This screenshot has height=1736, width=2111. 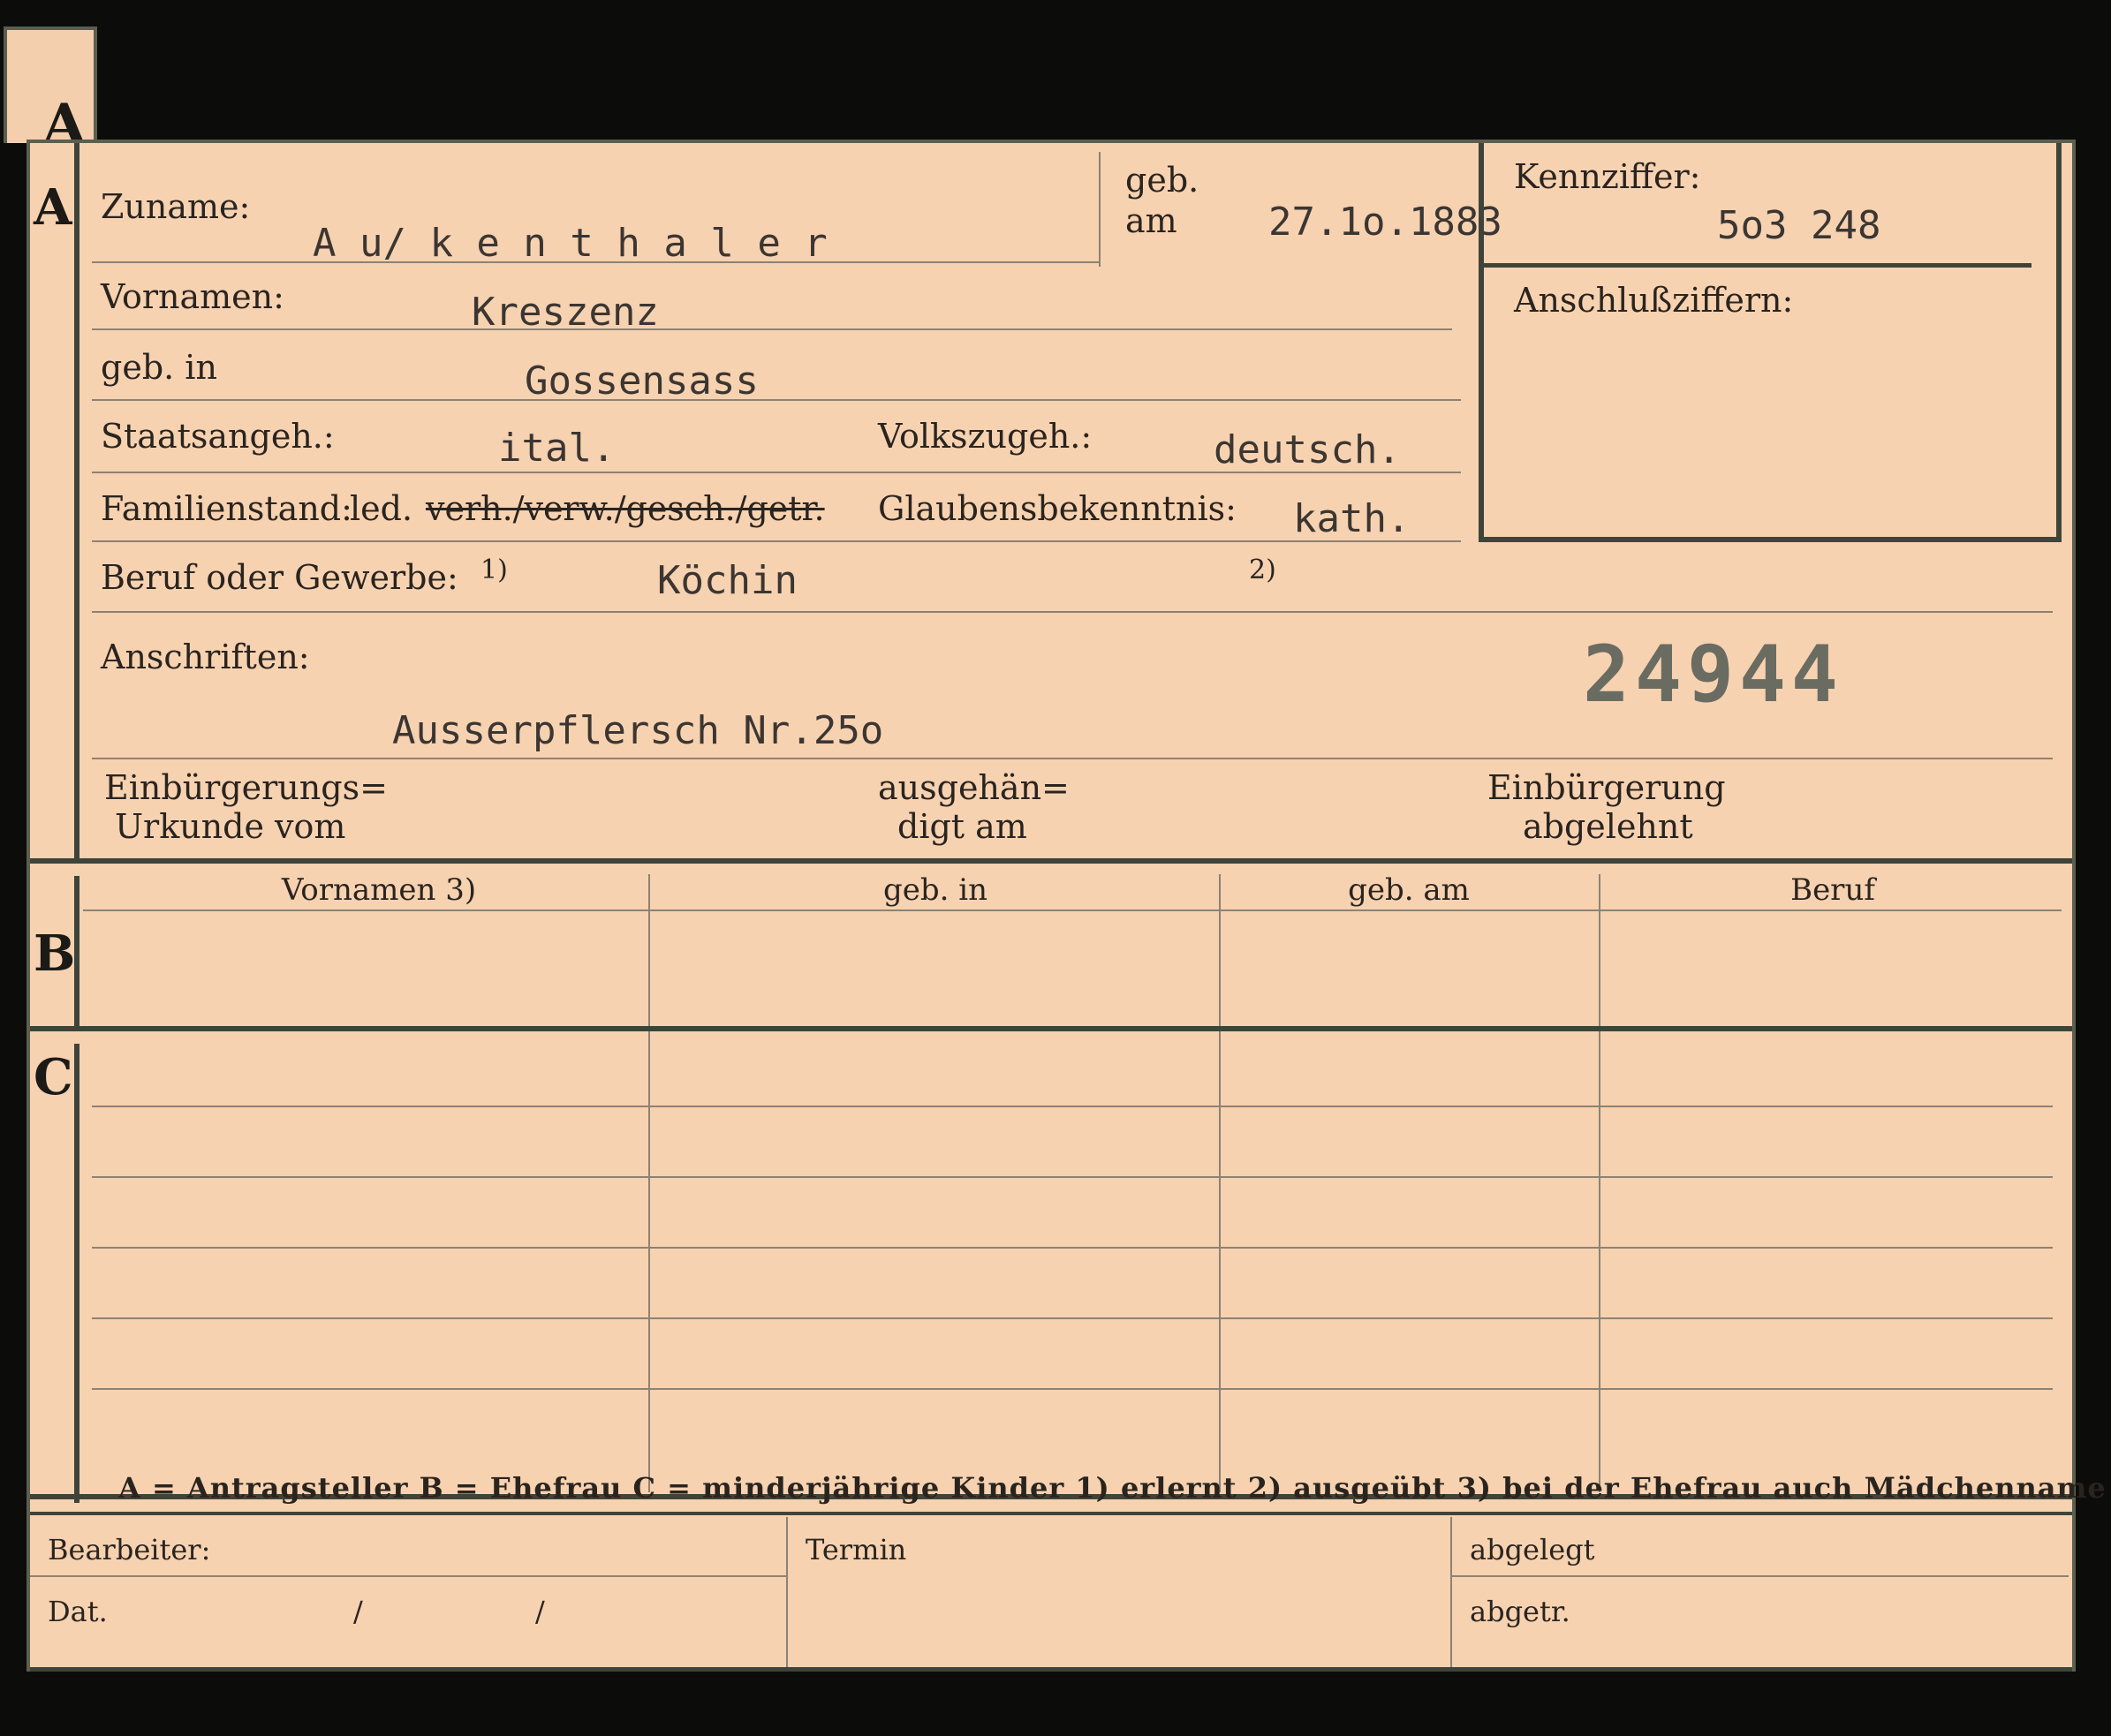 I want to click on anschriften-value: Ausserpflersch Nr.25o, so click(x=638, y=730).